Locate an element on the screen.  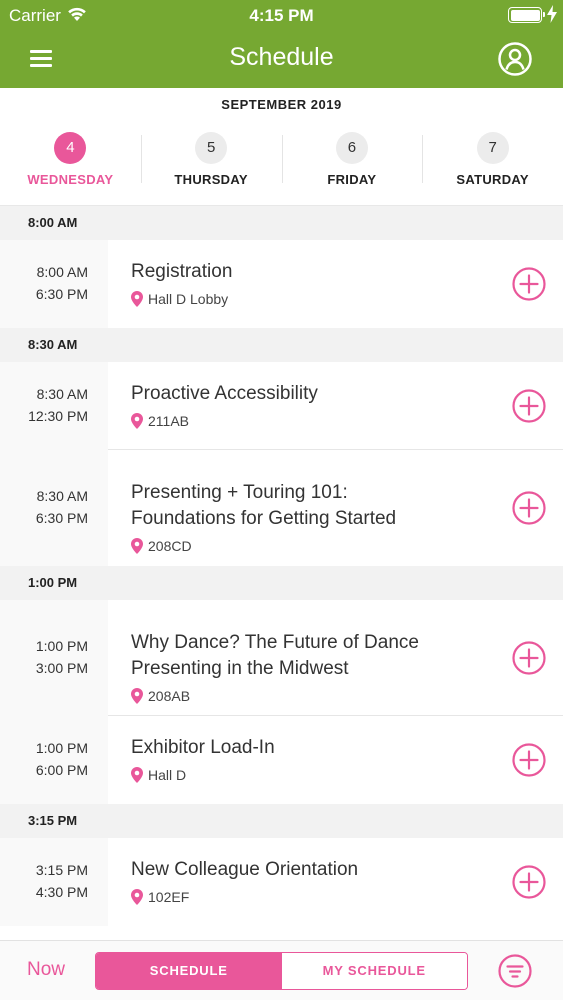
event-times: 8:30 AM 6:30 PM is located at coordinates (54, 508).